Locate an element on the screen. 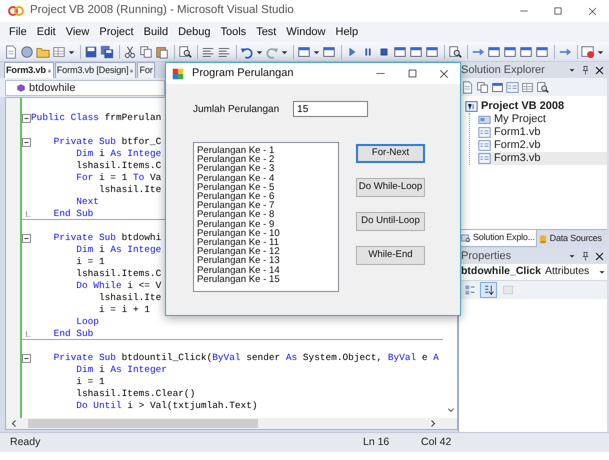 This screenshot has height=460, width=609. member-dropdown: btdowhile is located at coordinates (85, 88).